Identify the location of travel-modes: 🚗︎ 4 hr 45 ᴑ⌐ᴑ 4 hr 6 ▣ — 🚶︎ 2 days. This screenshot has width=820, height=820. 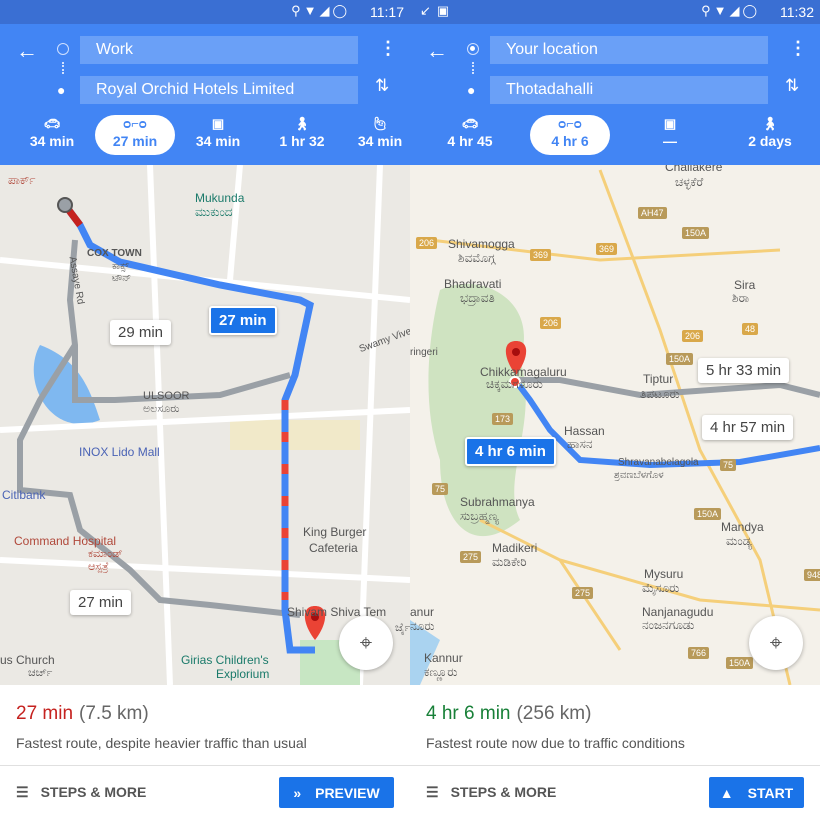
(615, 135).